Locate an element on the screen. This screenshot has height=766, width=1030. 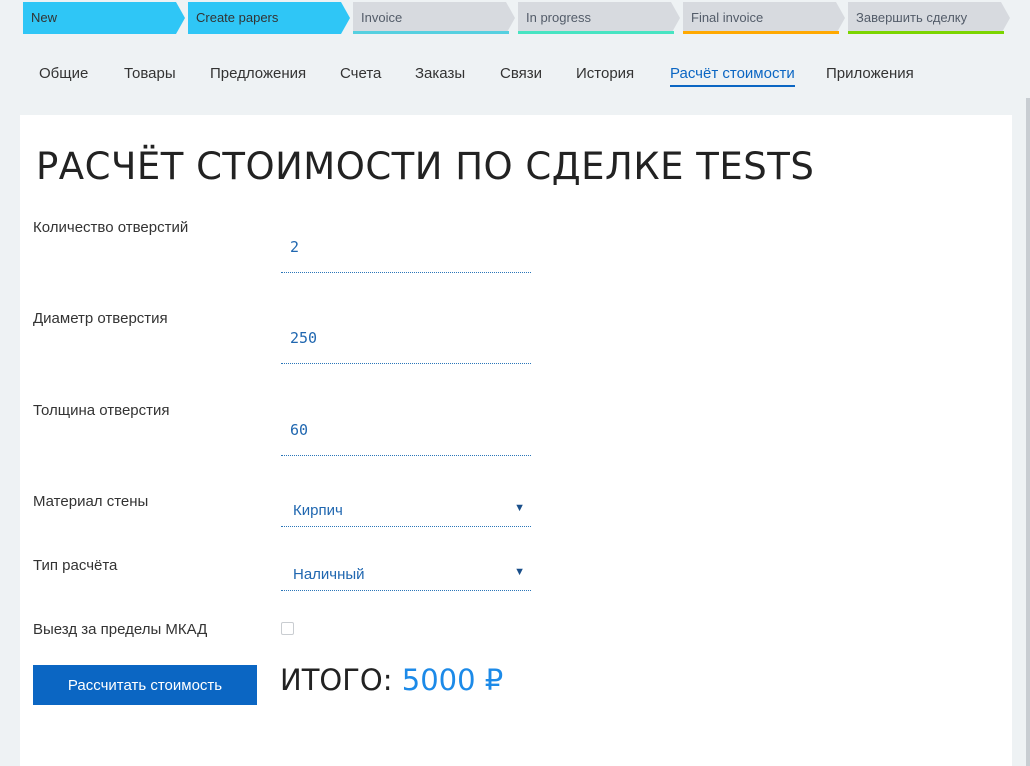
wall-material-value: Кирпич is located at coordinates (318, 510).